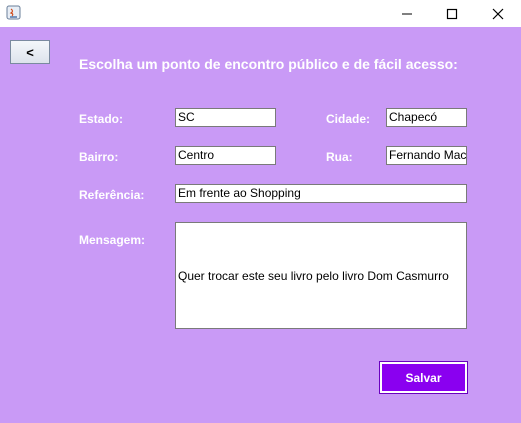  Describe the element at coordinates (30, 52) in the screenshot. I see `back-button: <` at that location.